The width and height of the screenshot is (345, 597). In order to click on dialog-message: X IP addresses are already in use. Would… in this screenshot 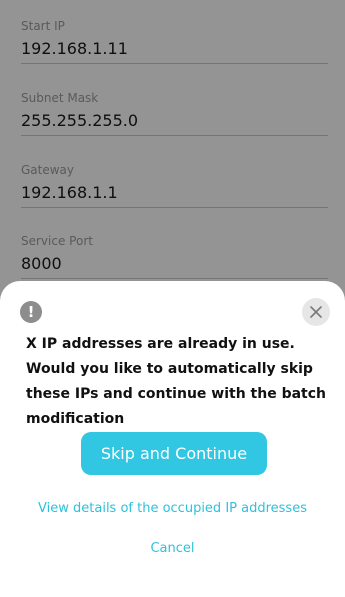, I will do `click(176, 381)`.